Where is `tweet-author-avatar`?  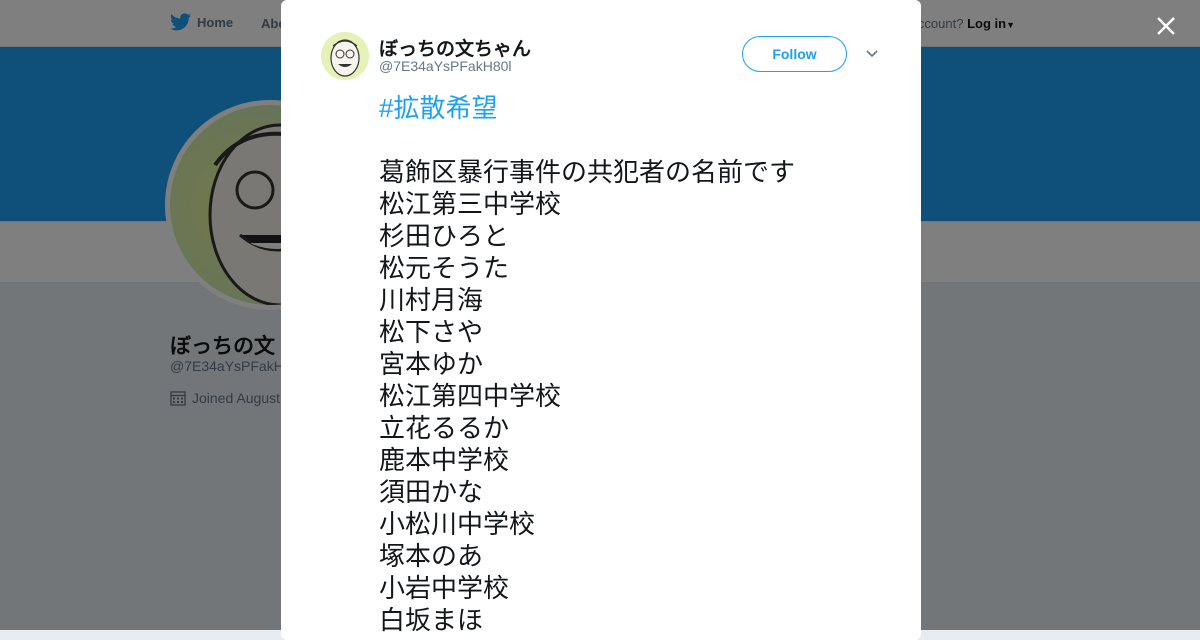 tweet-author-avatar is located at coordinates (345, 56).